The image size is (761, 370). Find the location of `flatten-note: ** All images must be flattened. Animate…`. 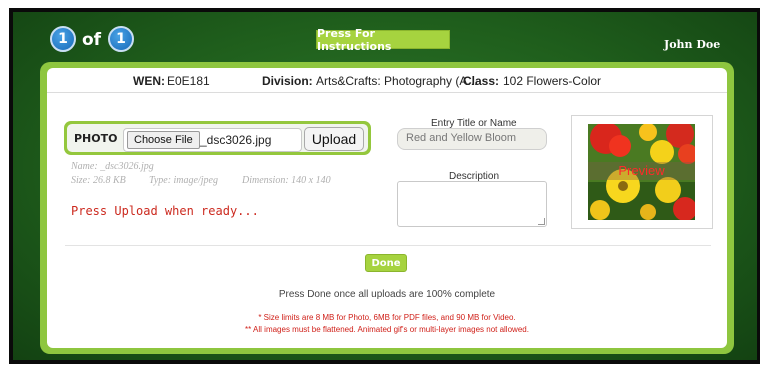

flatten-note: ** All images must be flattened. Animate… is located at coordinates (387, 329).